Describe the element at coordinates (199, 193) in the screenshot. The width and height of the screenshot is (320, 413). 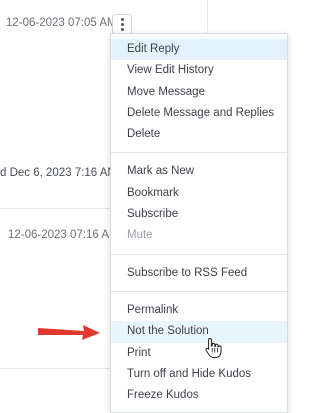
I see `menu-item-bookmark: Bookmark` at that location.